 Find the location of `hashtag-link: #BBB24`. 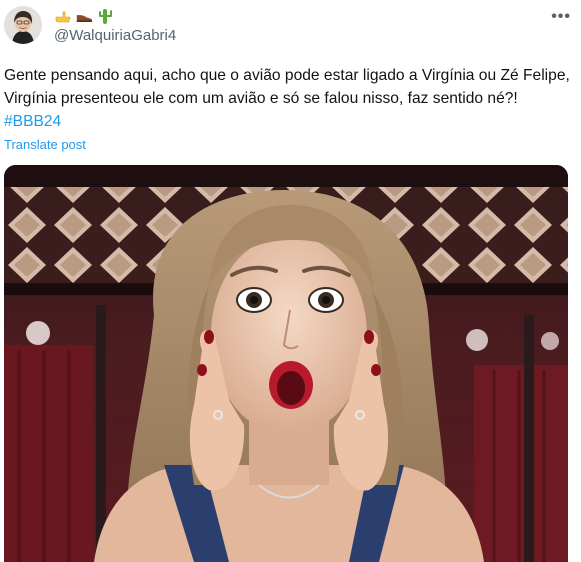

hashtag-link: #BBB24 is located at coordinates (32, 121).